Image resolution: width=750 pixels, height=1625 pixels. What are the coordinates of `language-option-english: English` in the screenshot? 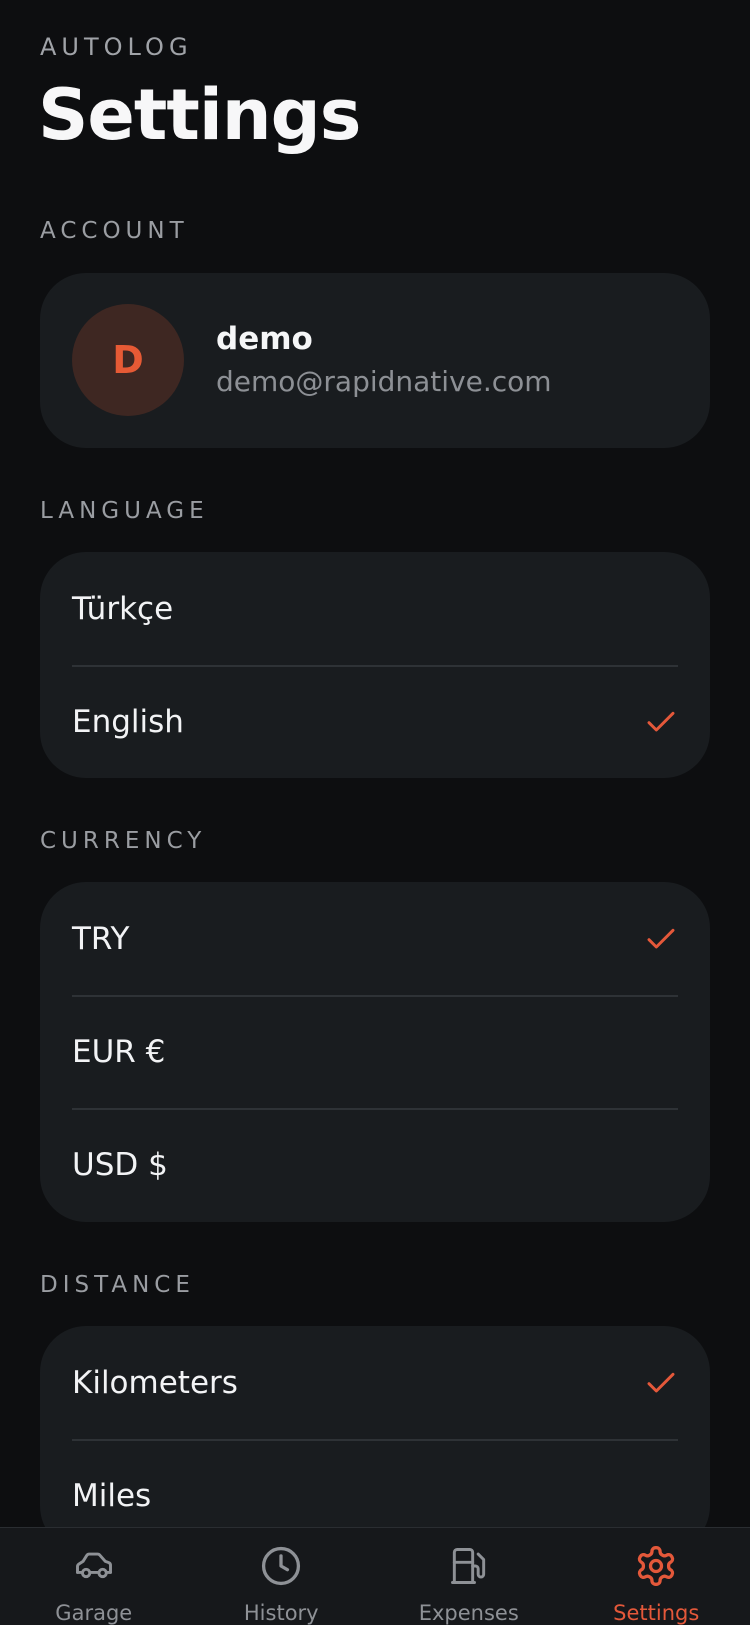 It's located at (375, 721).